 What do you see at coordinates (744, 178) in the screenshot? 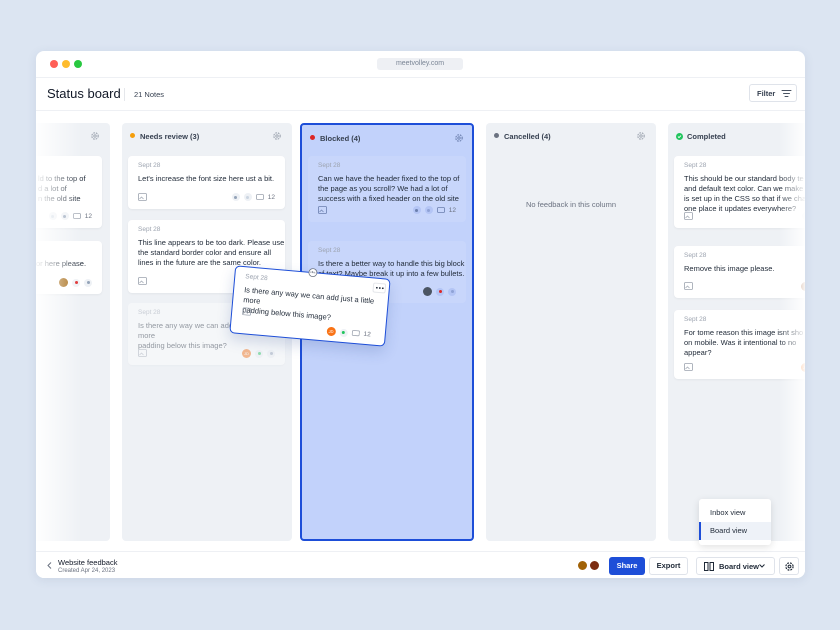
I see `card-text-line: This should be our standard body te` at bounding box center [744, 178].